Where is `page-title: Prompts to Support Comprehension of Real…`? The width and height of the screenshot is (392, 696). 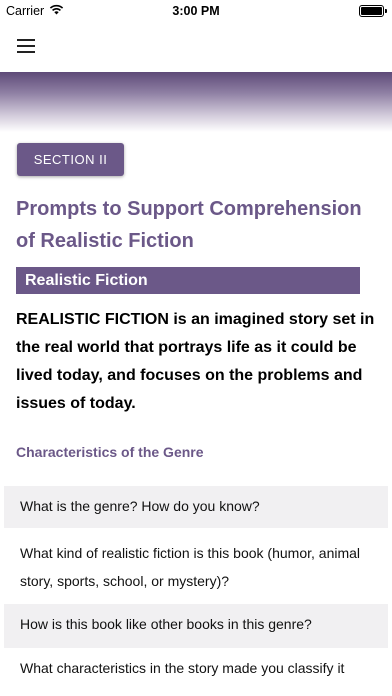
page-title: Prompts to Support Comprehension of Real… is located at coordinates (189, 225).